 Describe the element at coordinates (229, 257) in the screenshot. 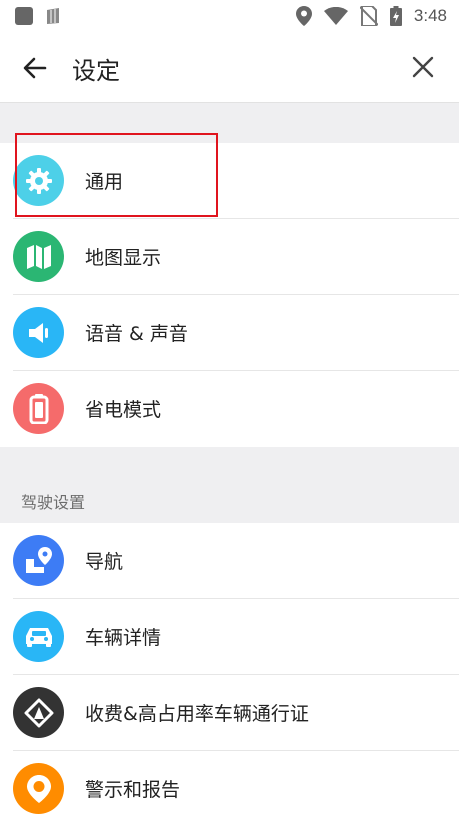

I see `settings-item-map-display: 地图显示` at that location.